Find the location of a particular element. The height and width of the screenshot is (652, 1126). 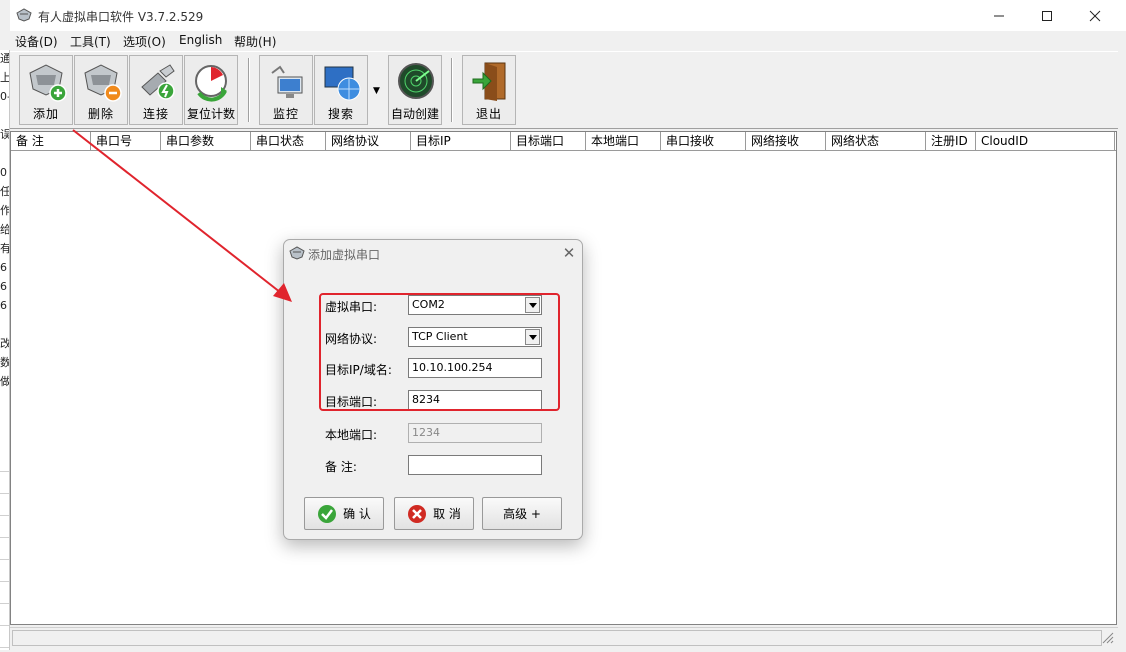

column-serial-rx: 串口接收 is located at coordinates (703, 141).